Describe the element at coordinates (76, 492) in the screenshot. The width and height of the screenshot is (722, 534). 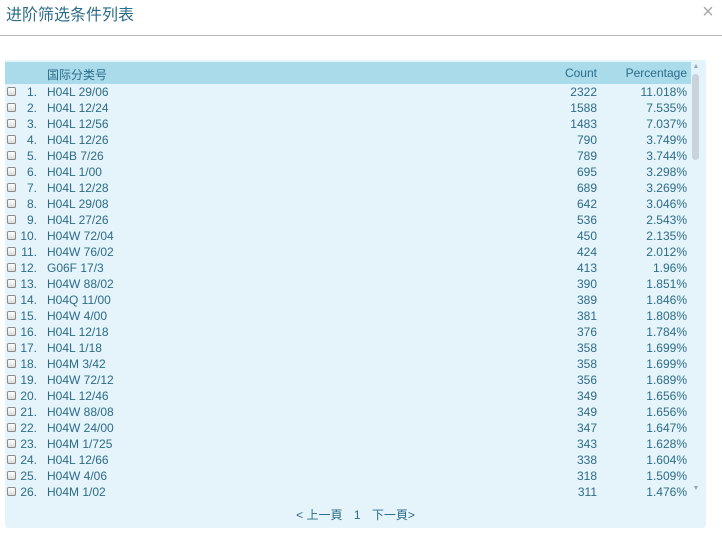
I see `row-code: H04M 1/02` at that location.